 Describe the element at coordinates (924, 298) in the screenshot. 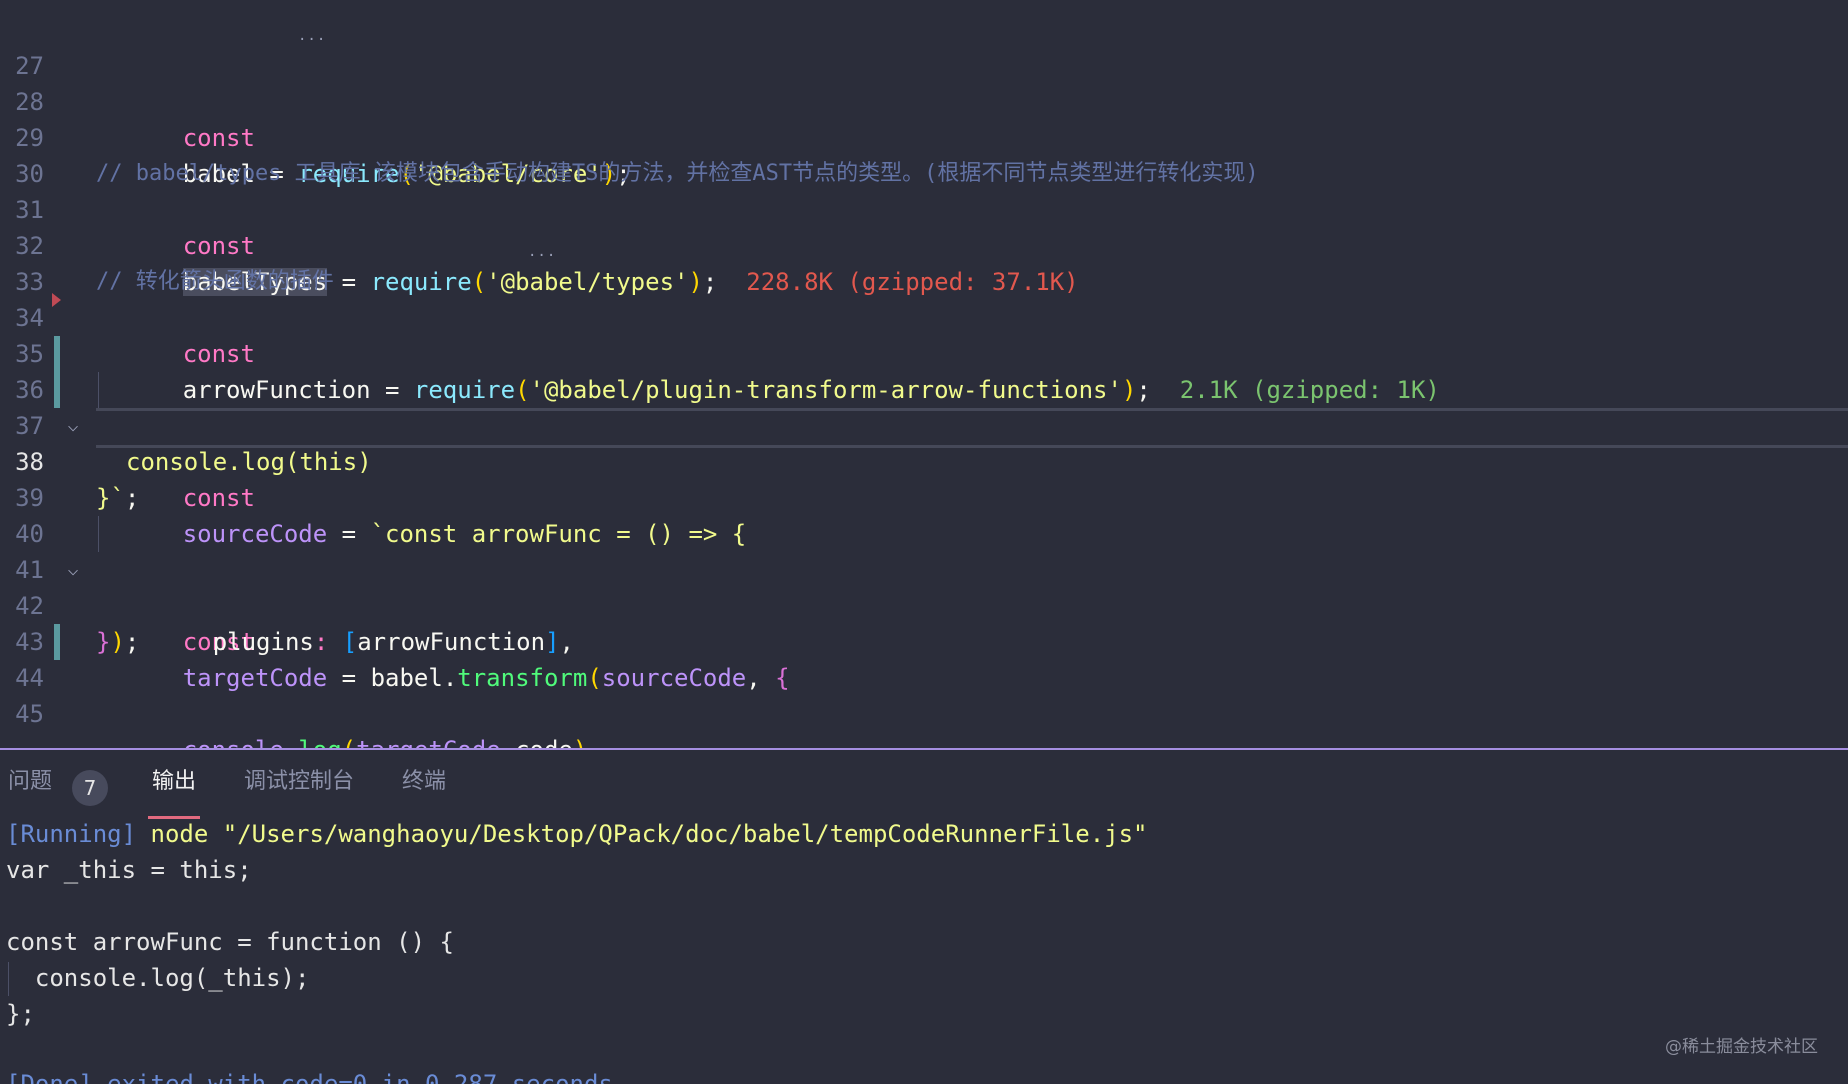

I see `code-line: 34` at that location.